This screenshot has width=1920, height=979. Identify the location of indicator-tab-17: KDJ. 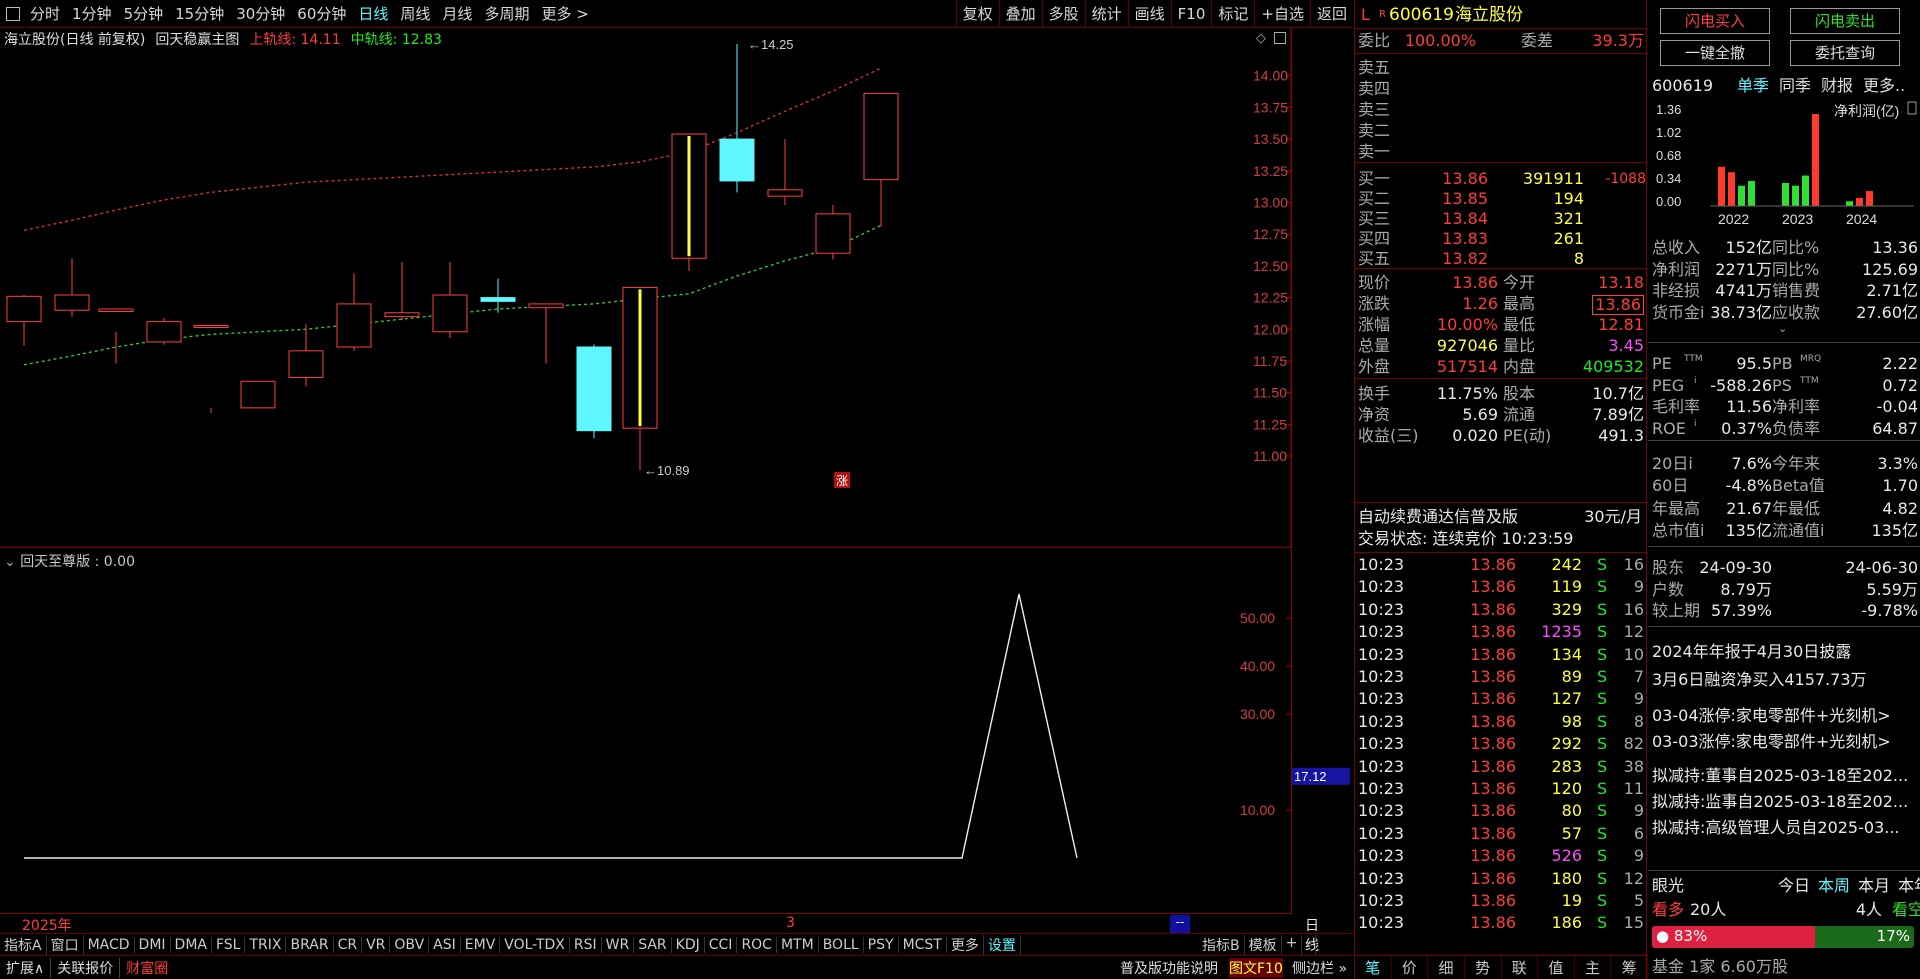
(688, 944).